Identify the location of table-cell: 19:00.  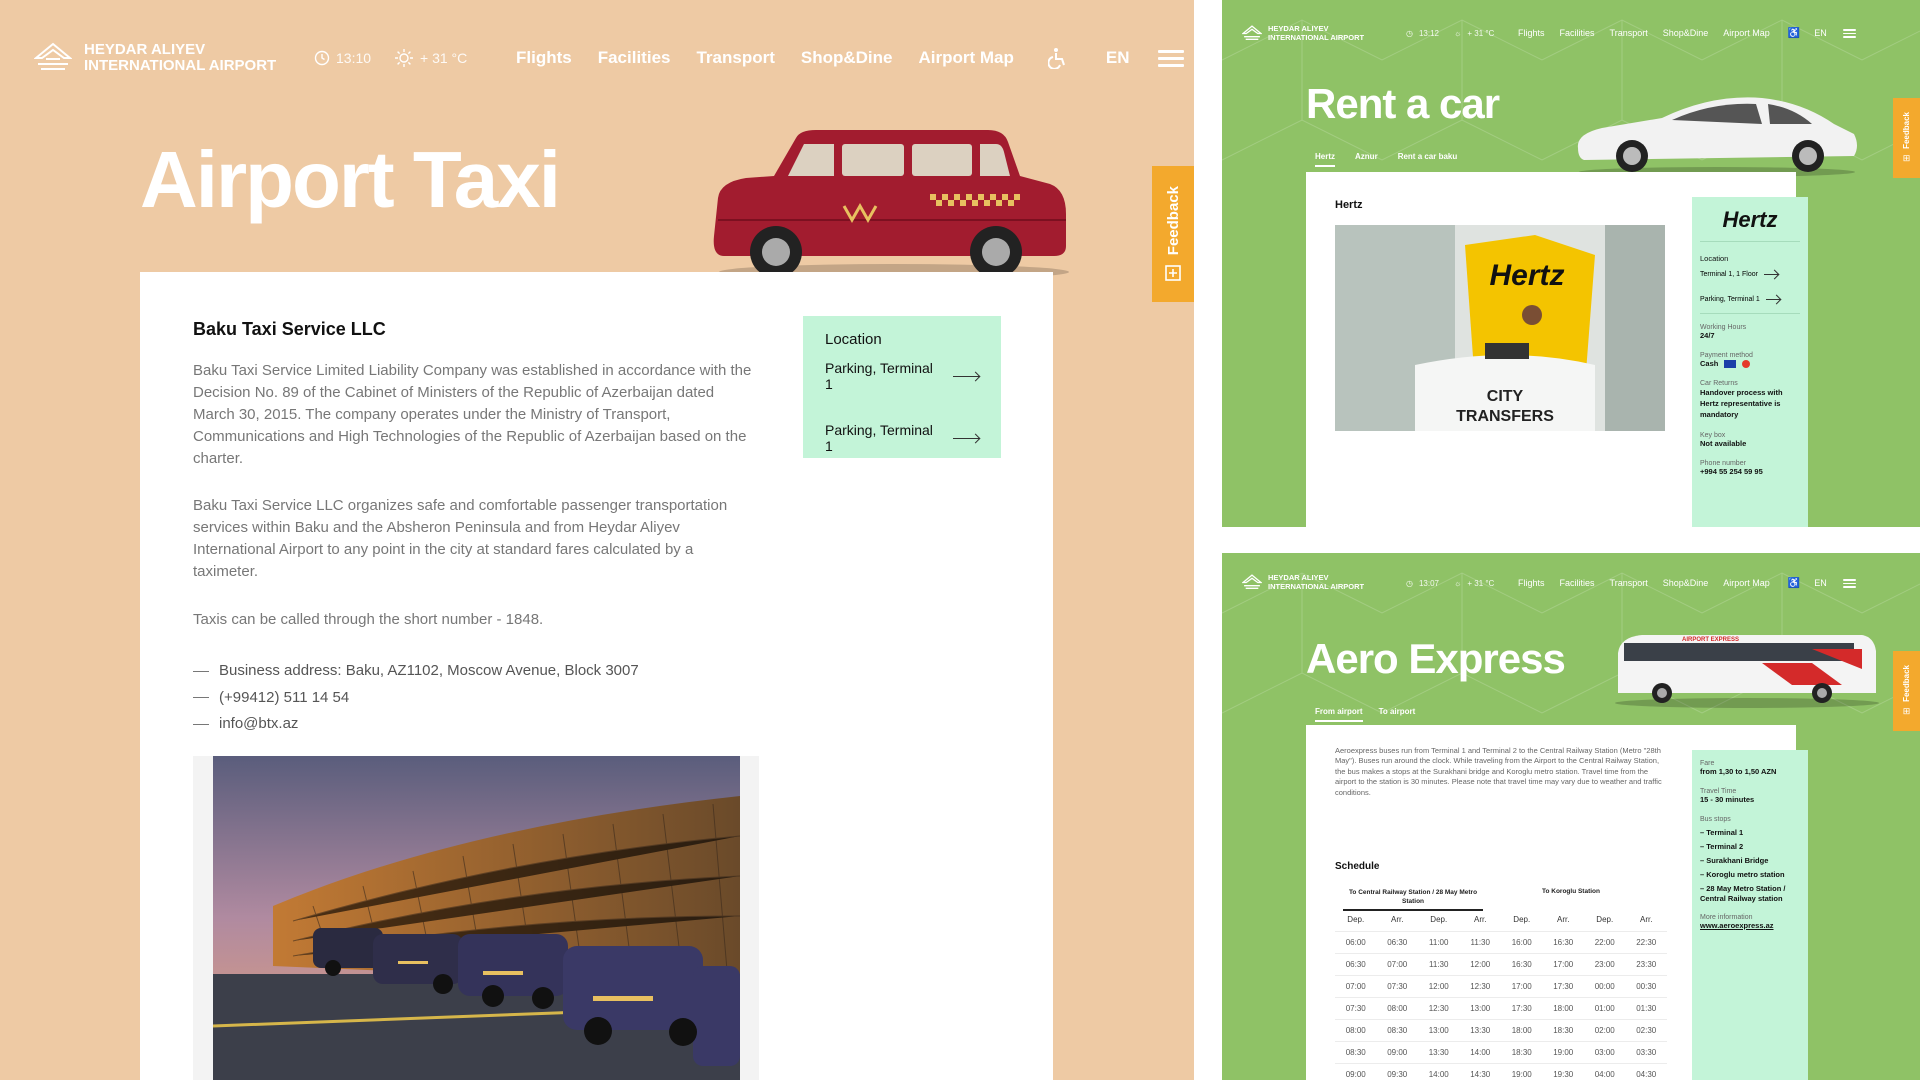
(1563, 1052).